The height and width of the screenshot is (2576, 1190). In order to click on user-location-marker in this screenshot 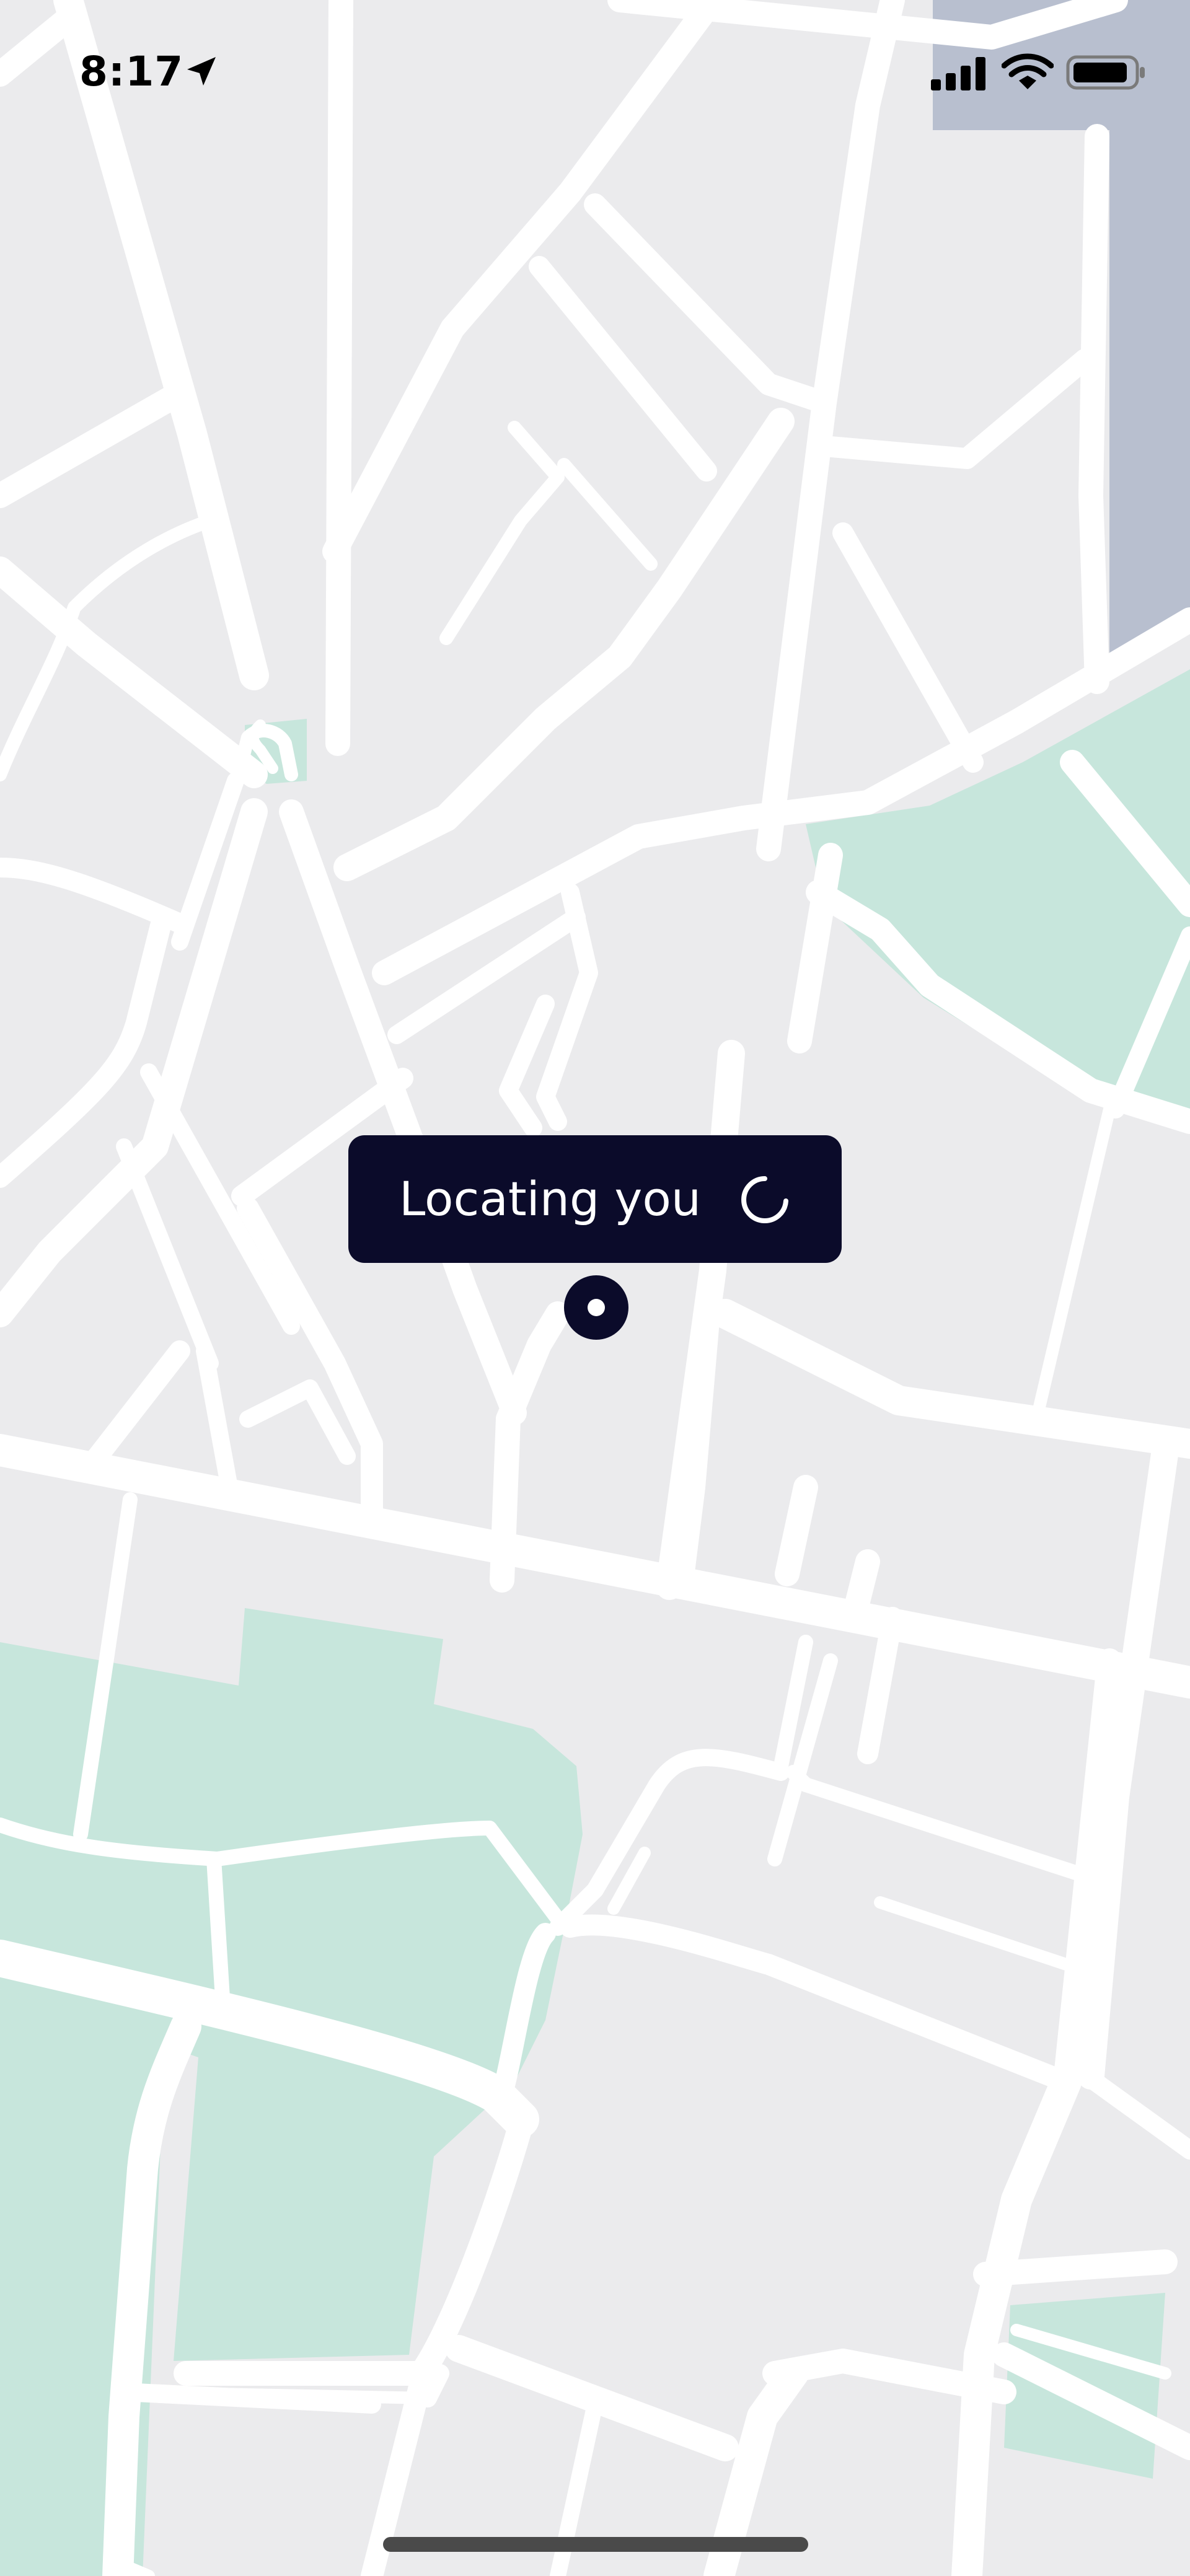, I will do `click(596, 1307)`.